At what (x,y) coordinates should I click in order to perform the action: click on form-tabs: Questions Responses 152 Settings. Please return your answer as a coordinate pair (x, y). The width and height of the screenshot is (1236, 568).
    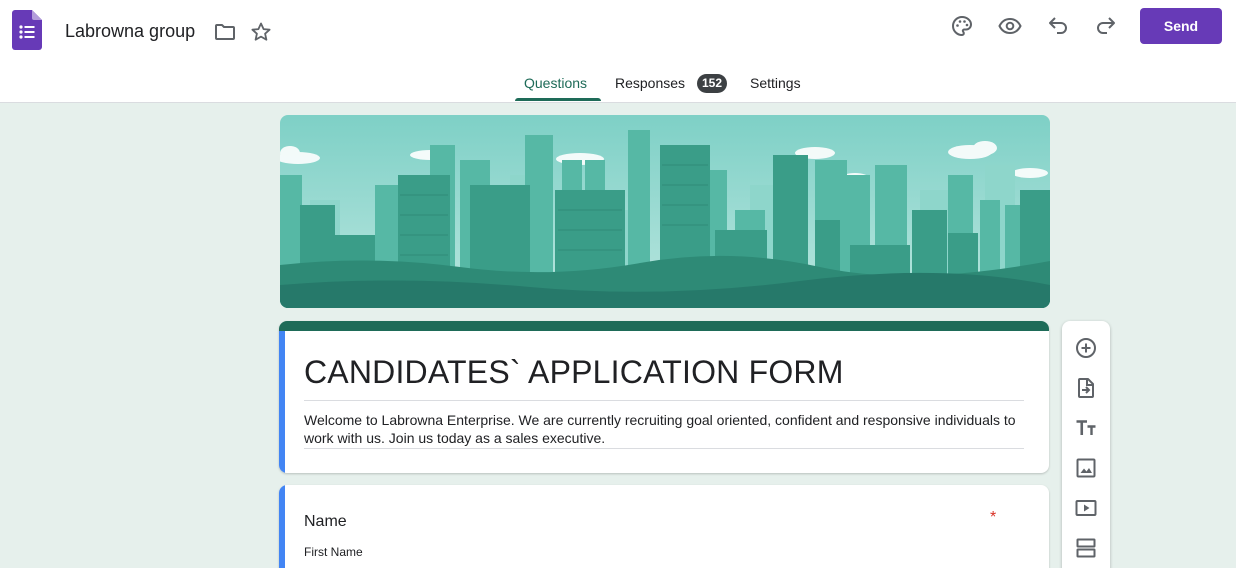
    Looking at the image, I should click on (618, 83).